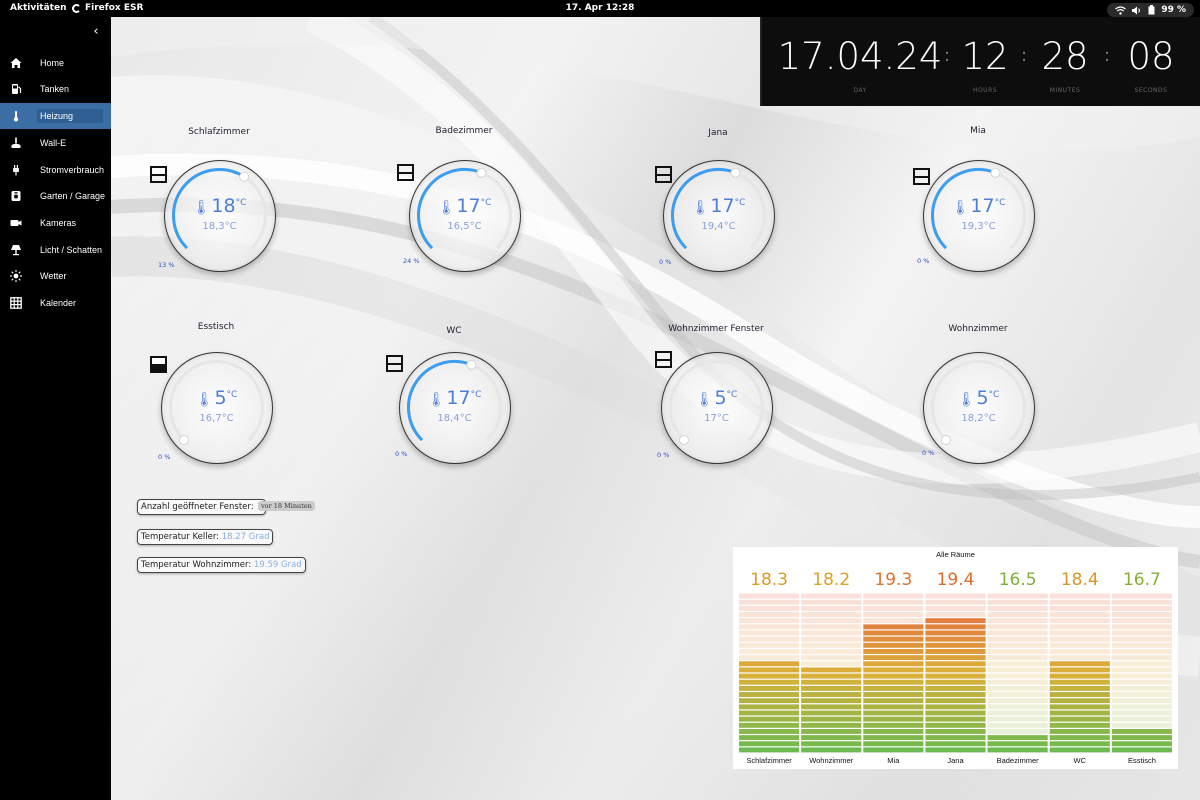  I want to click on sidebar-item-wall-e: Wall-E, so click(55, 143).